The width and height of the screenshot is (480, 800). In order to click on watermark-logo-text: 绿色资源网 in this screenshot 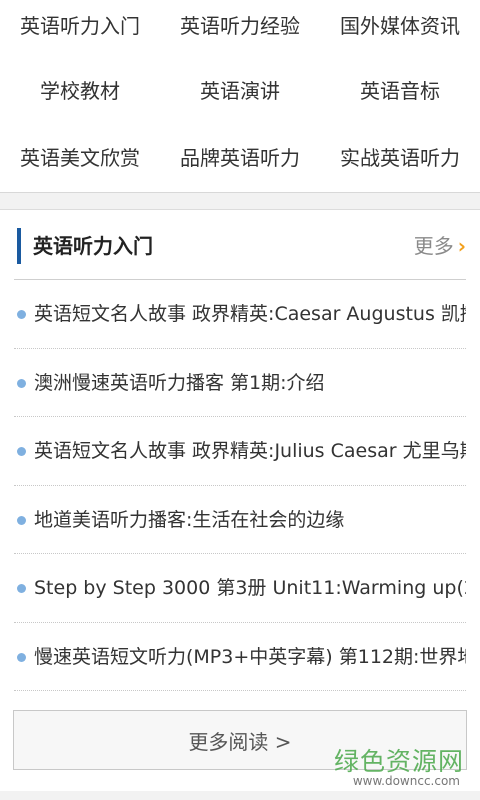, I will do `click(398, 761)`.